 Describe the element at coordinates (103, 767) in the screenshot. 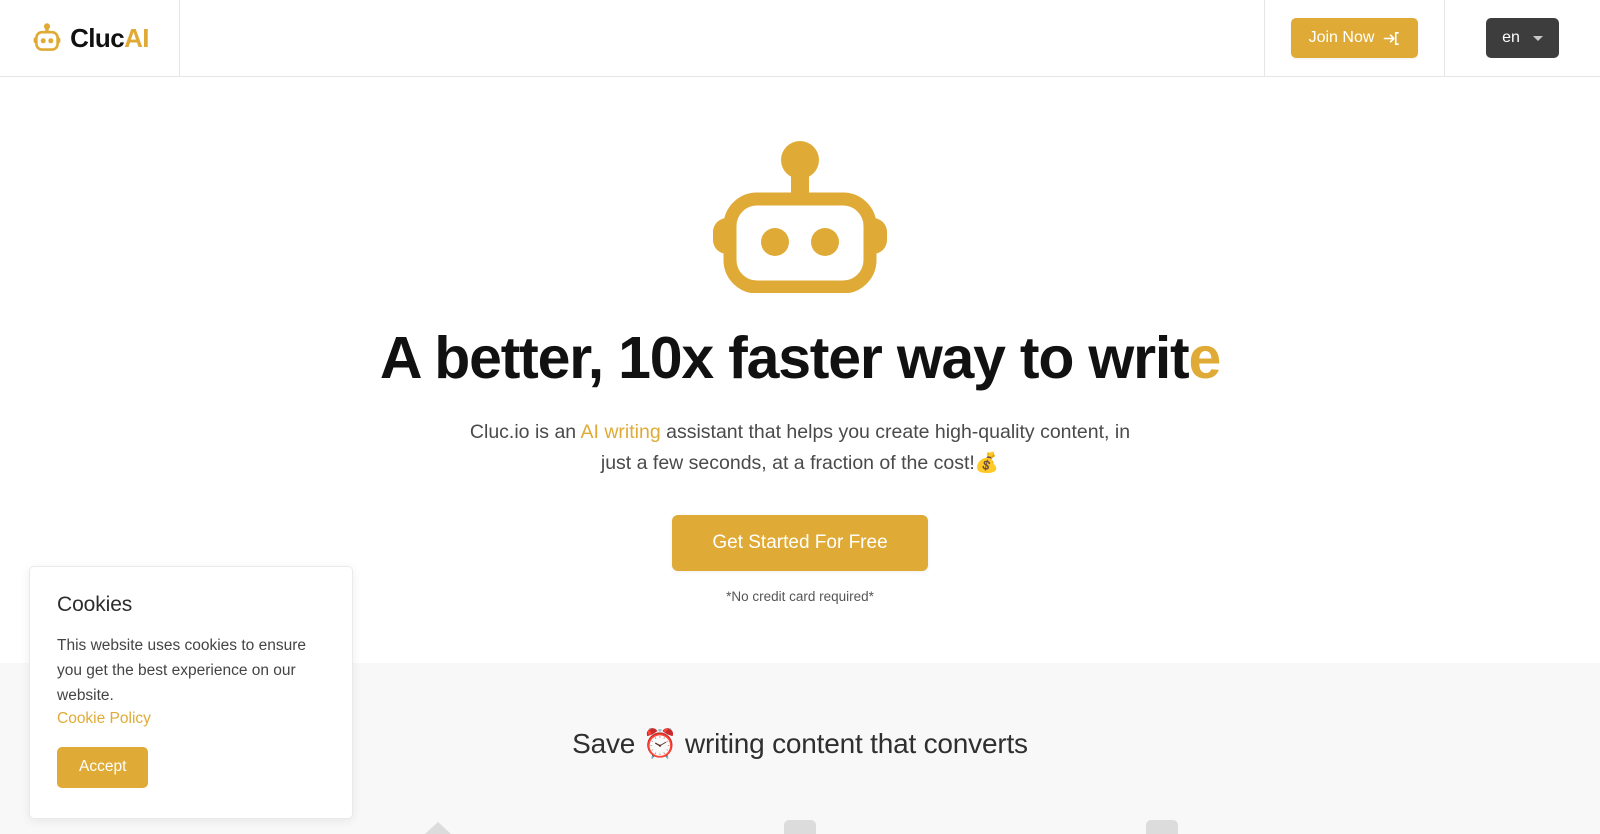

I see `cookie-accept-button: Accept` at that location.